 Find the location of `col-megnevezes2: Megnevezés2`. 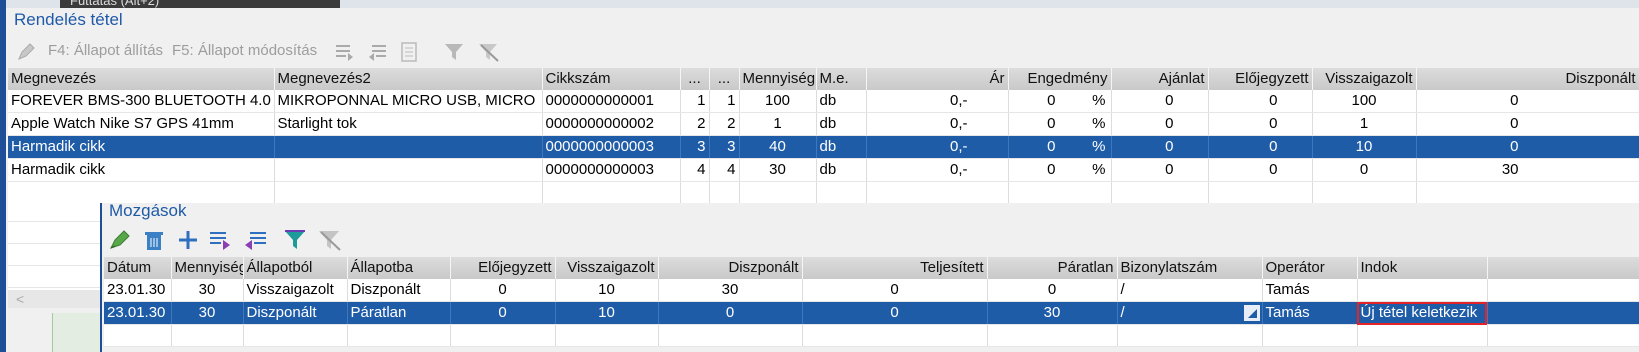

col-megnevezes2: Megnevezés2 is located at coordinates (408, 79).